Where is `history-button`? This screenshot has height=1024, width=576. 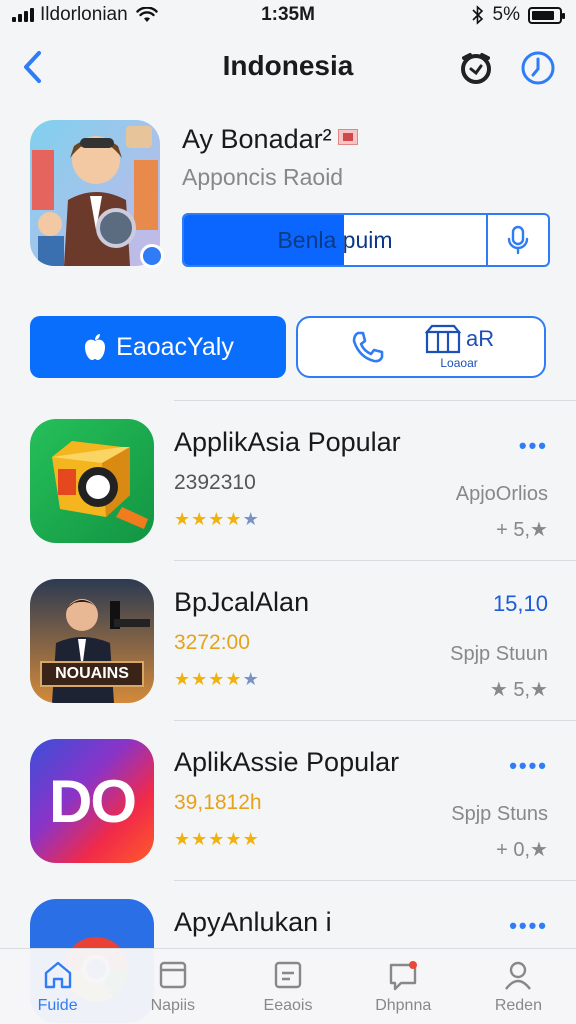
history-button is located at coordinates (538, 68).